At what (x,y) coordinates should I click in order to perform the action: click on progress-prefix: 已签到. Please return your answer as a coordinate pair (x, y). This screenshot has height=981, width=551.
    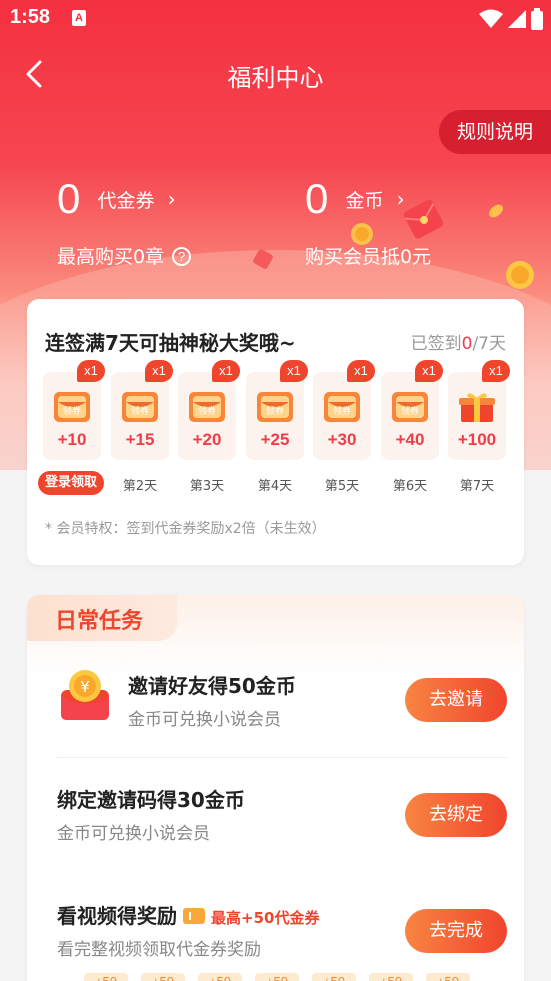
    Looking at the image, I should click on (436, 344).